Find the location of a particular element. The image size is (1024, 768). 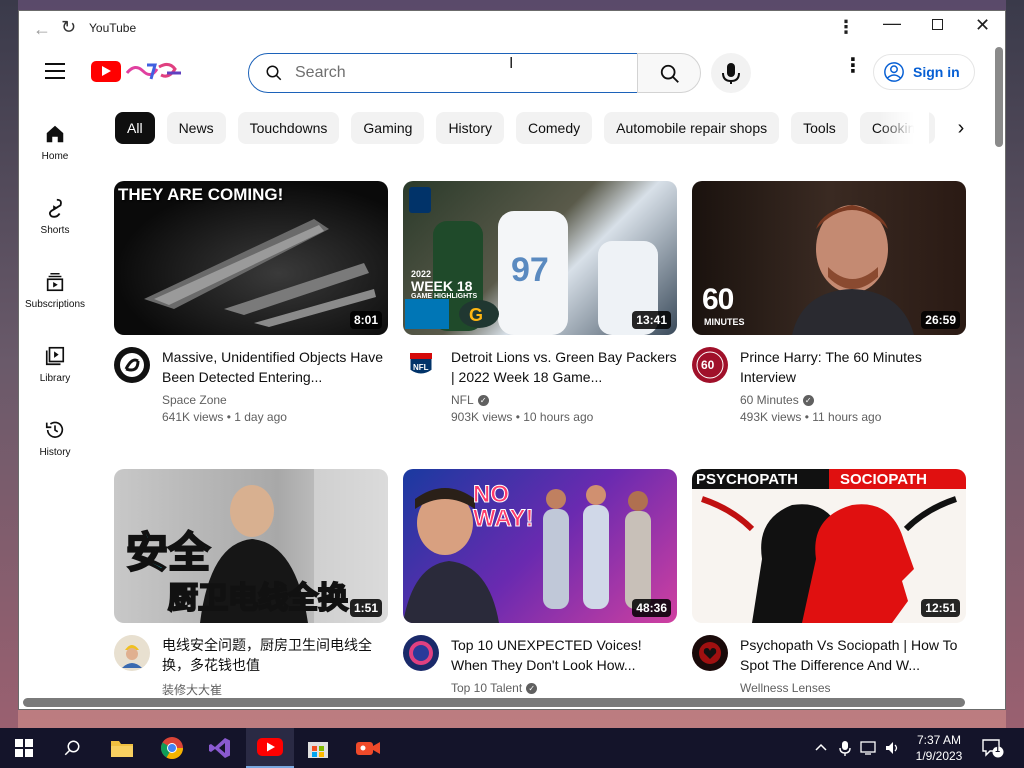

video-thumbnail: PSYCHOPATH SOCIOPATH 12:51 is located at coordinates (829, 546).